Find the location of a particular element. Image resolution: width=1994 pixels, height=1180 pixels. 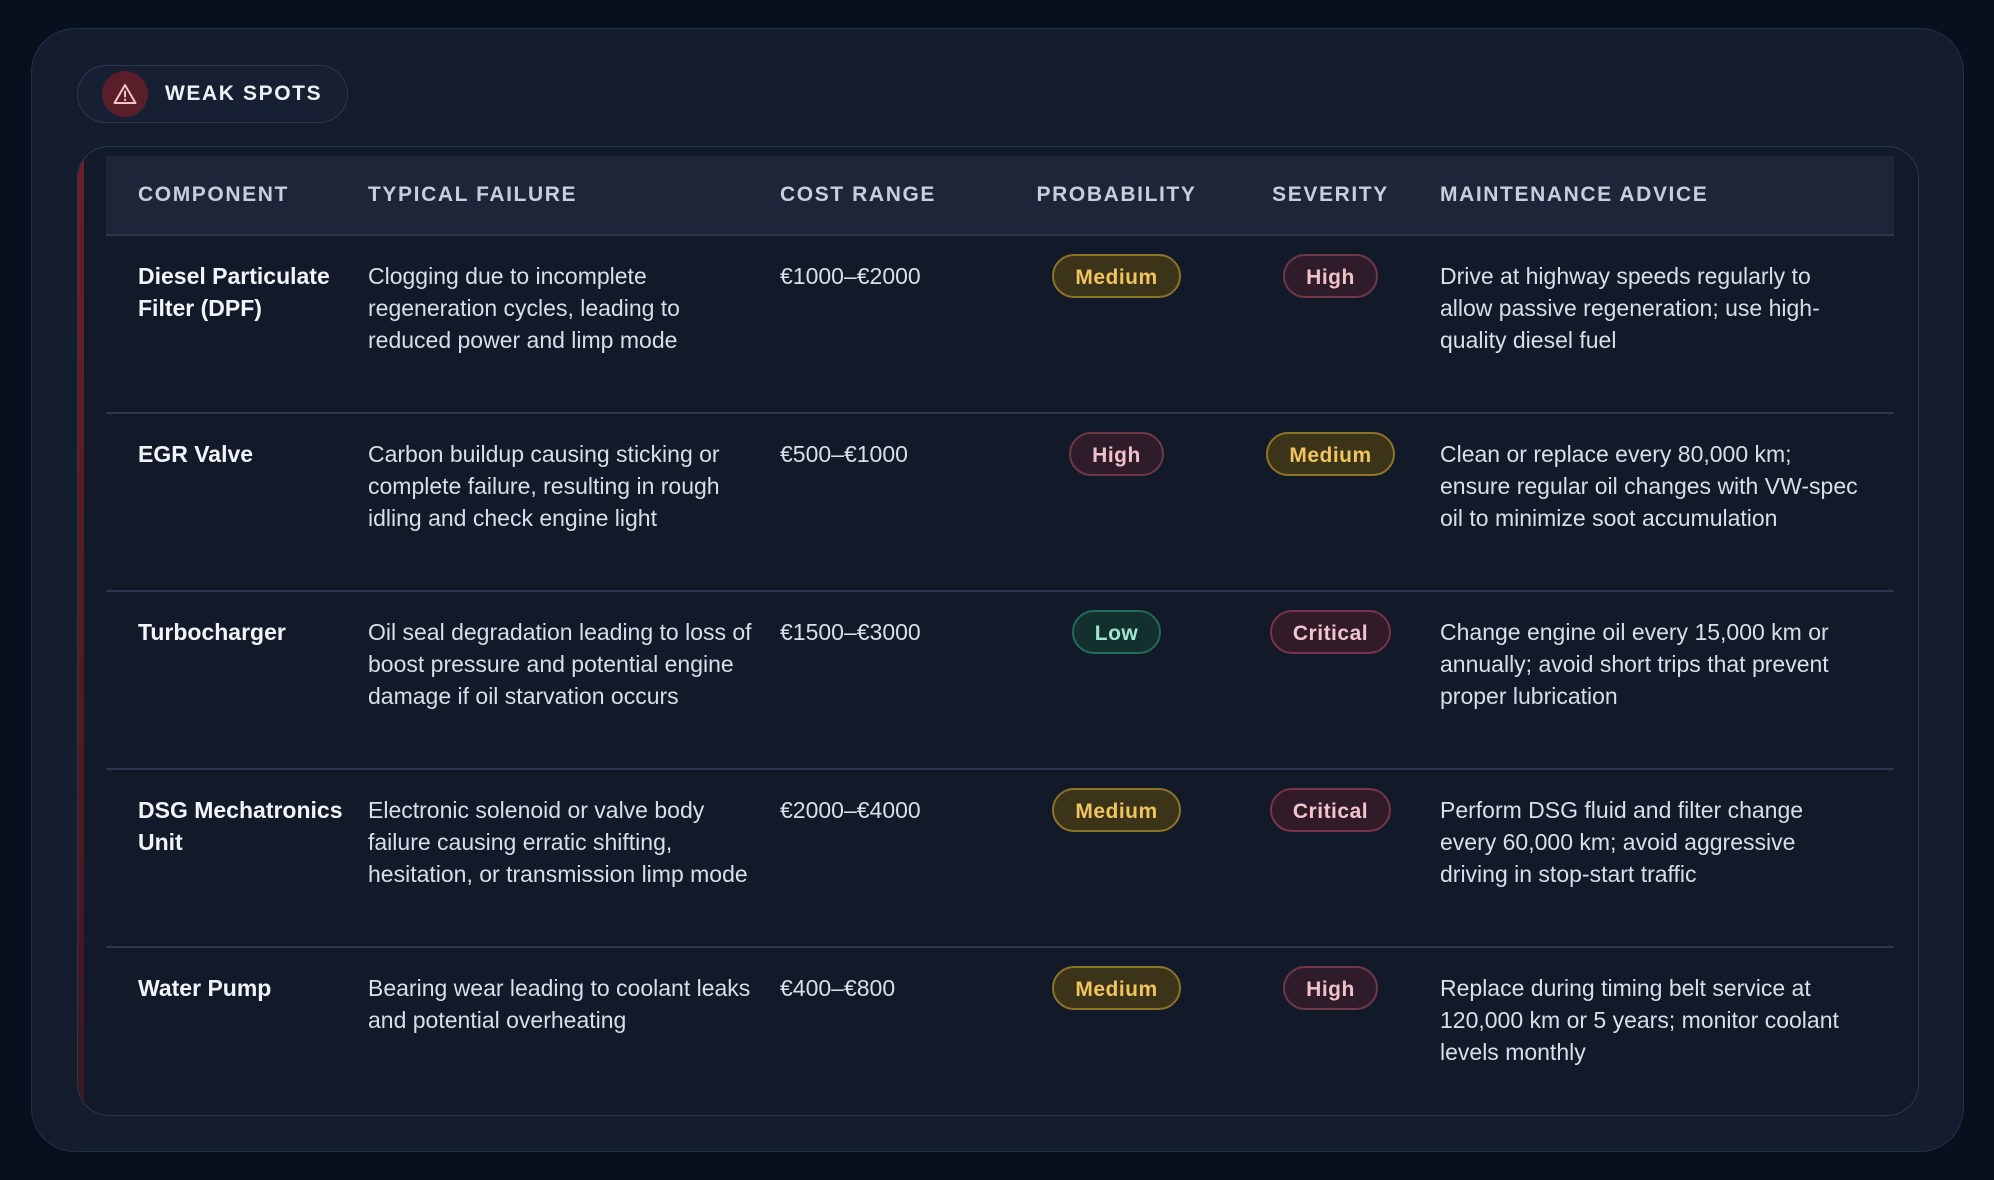

cost-range: €2000–€4000 is located at coordinates (850, 810).